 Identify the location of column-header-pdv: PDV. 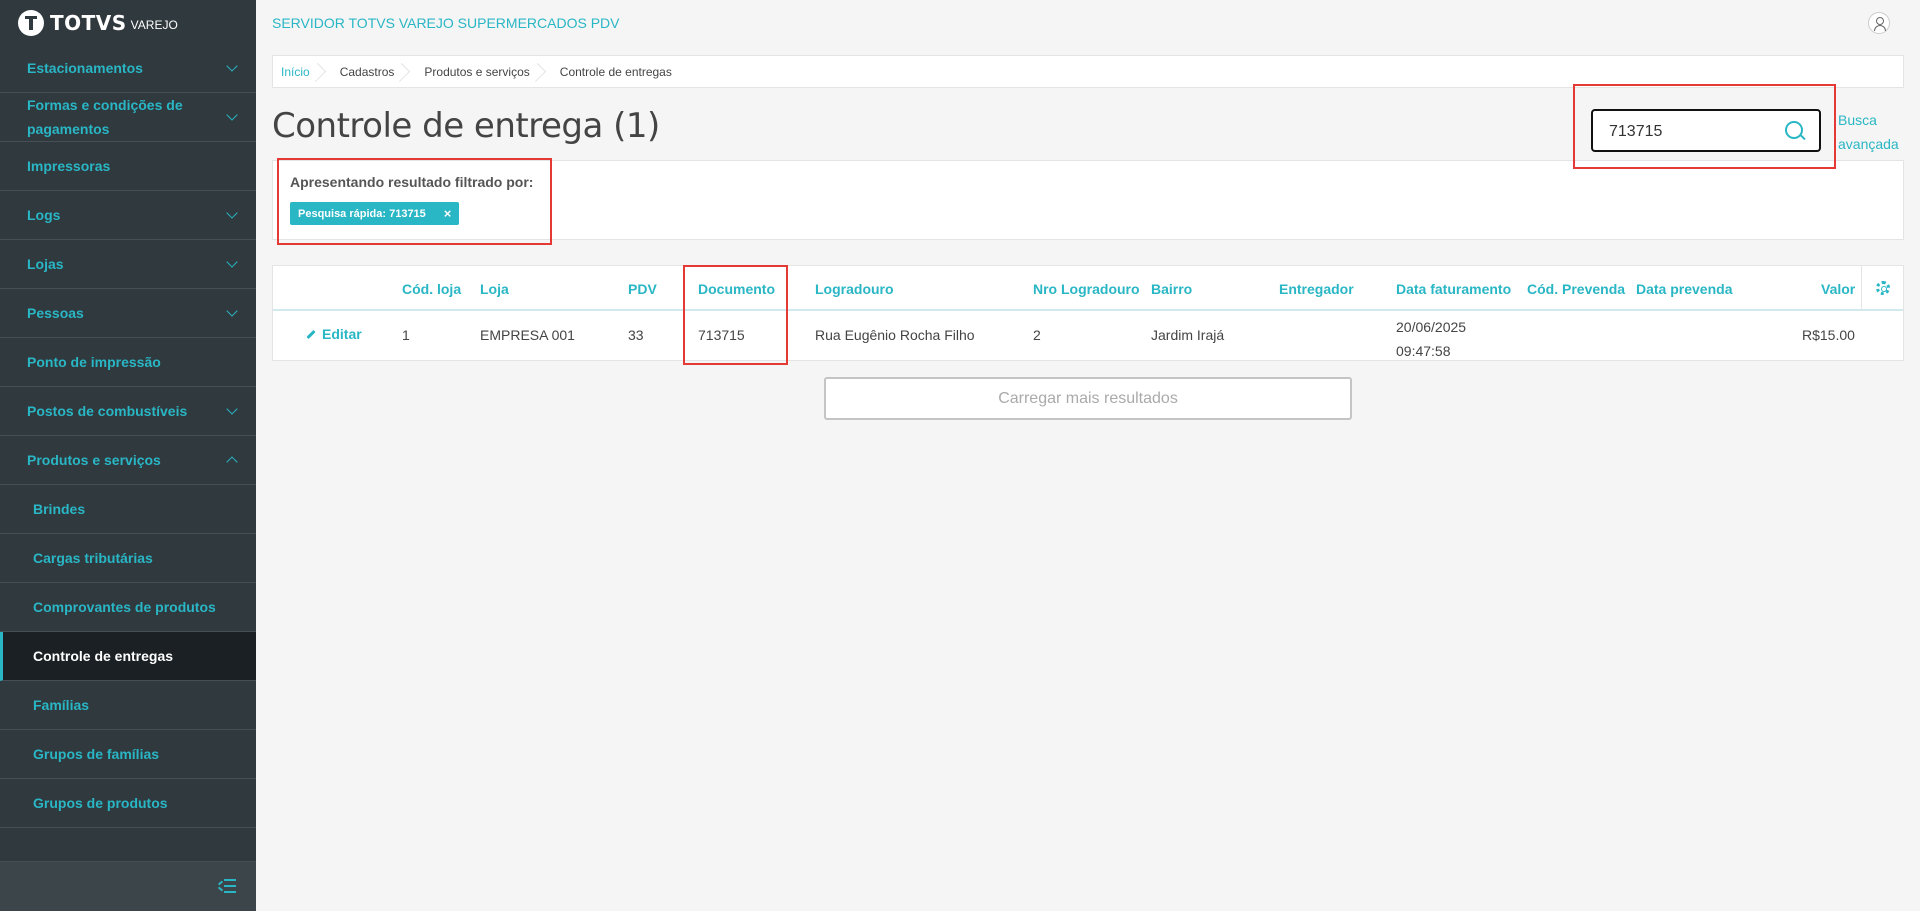
(642, 289).